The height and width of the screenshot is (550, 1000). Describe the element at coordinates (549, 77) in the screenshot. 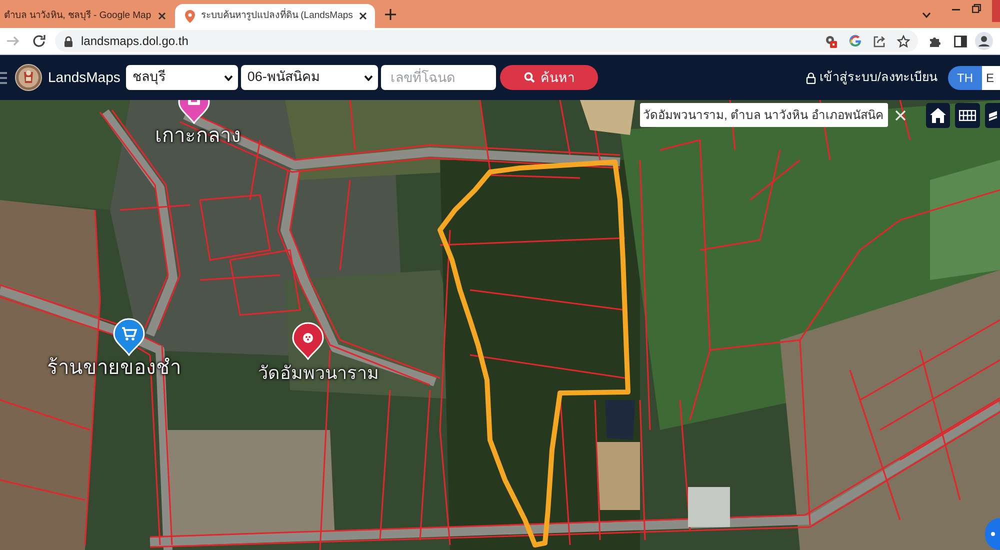

I see `search-button: ค้นหา` at that location.